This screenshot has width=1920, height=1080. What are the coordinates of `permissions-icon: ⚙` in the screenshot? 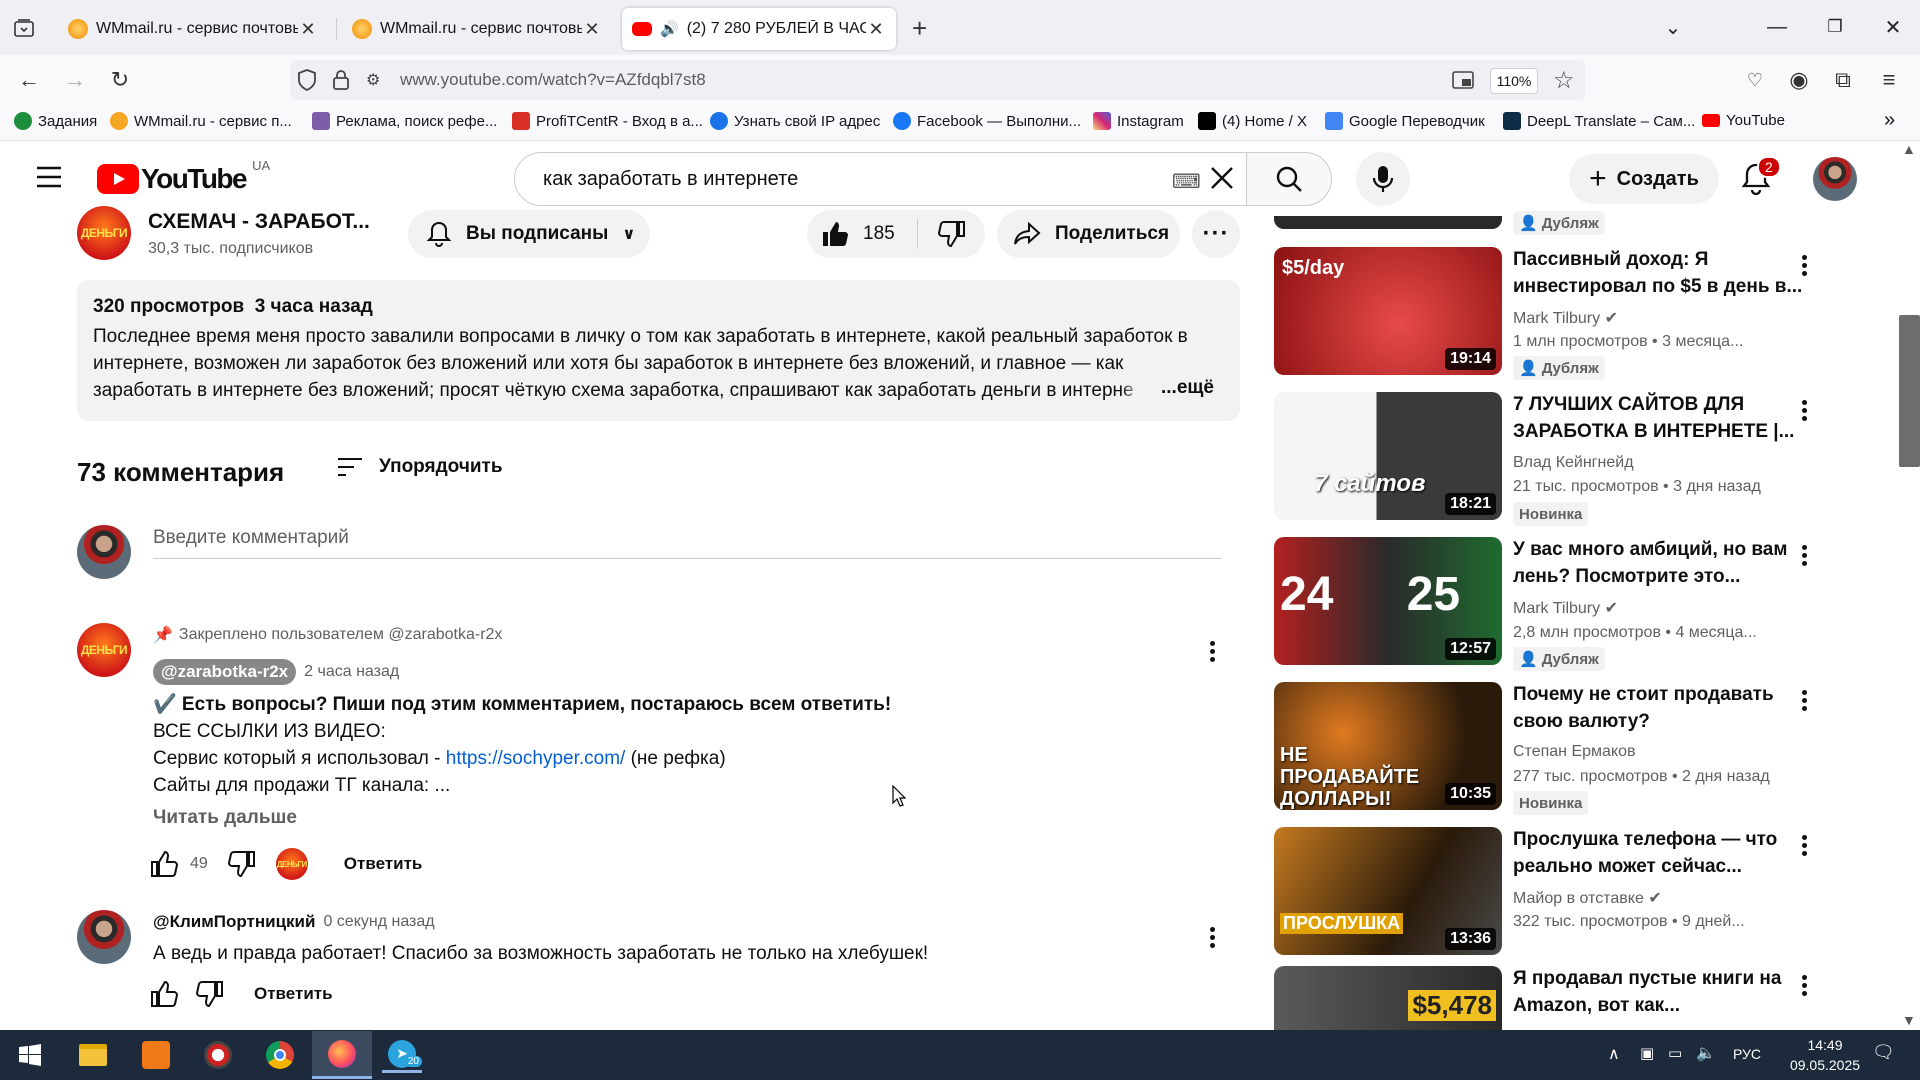 It's located at (373, 80).